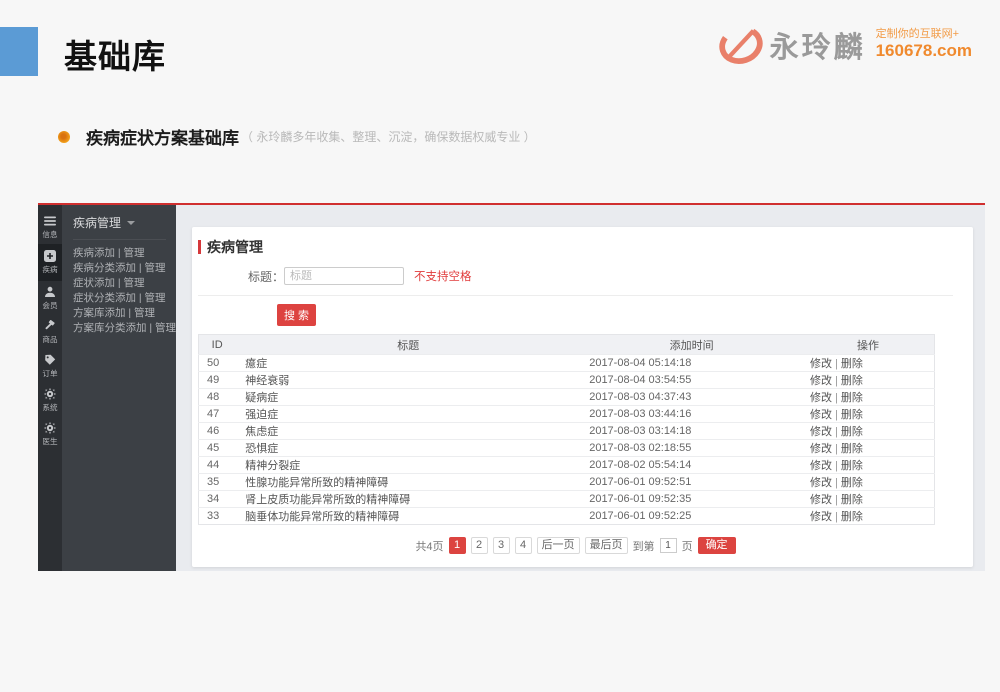  I want to click on brand-domain: 160678.com, so click(923, 51).